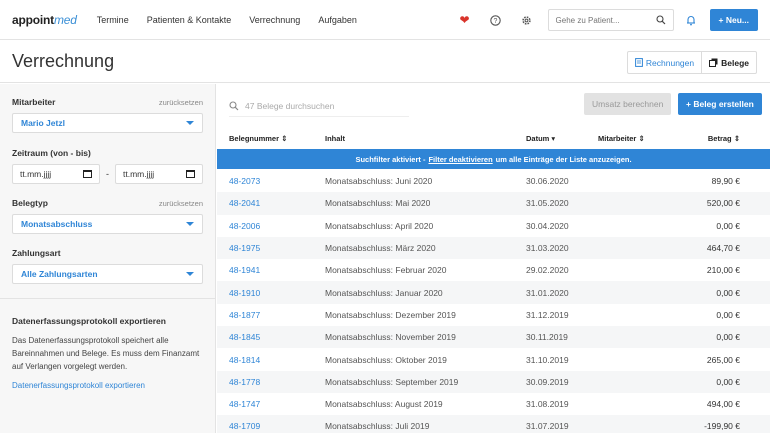 The image size is (770, 433). I want to click on app-logo: appointmed, so click(44, 20).